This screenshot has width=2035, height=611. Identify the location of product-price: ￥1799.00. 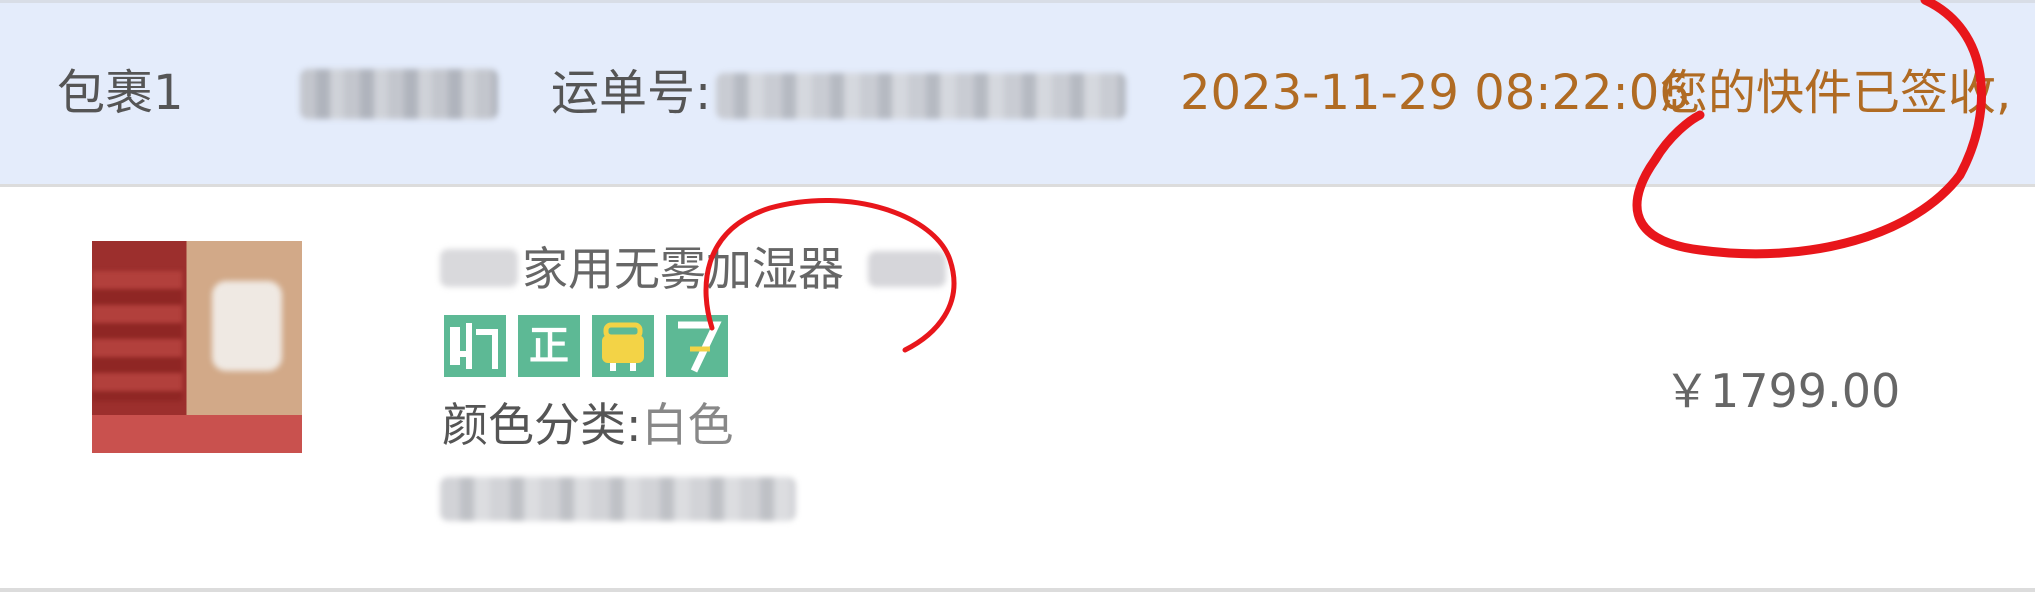
(1782, 391).